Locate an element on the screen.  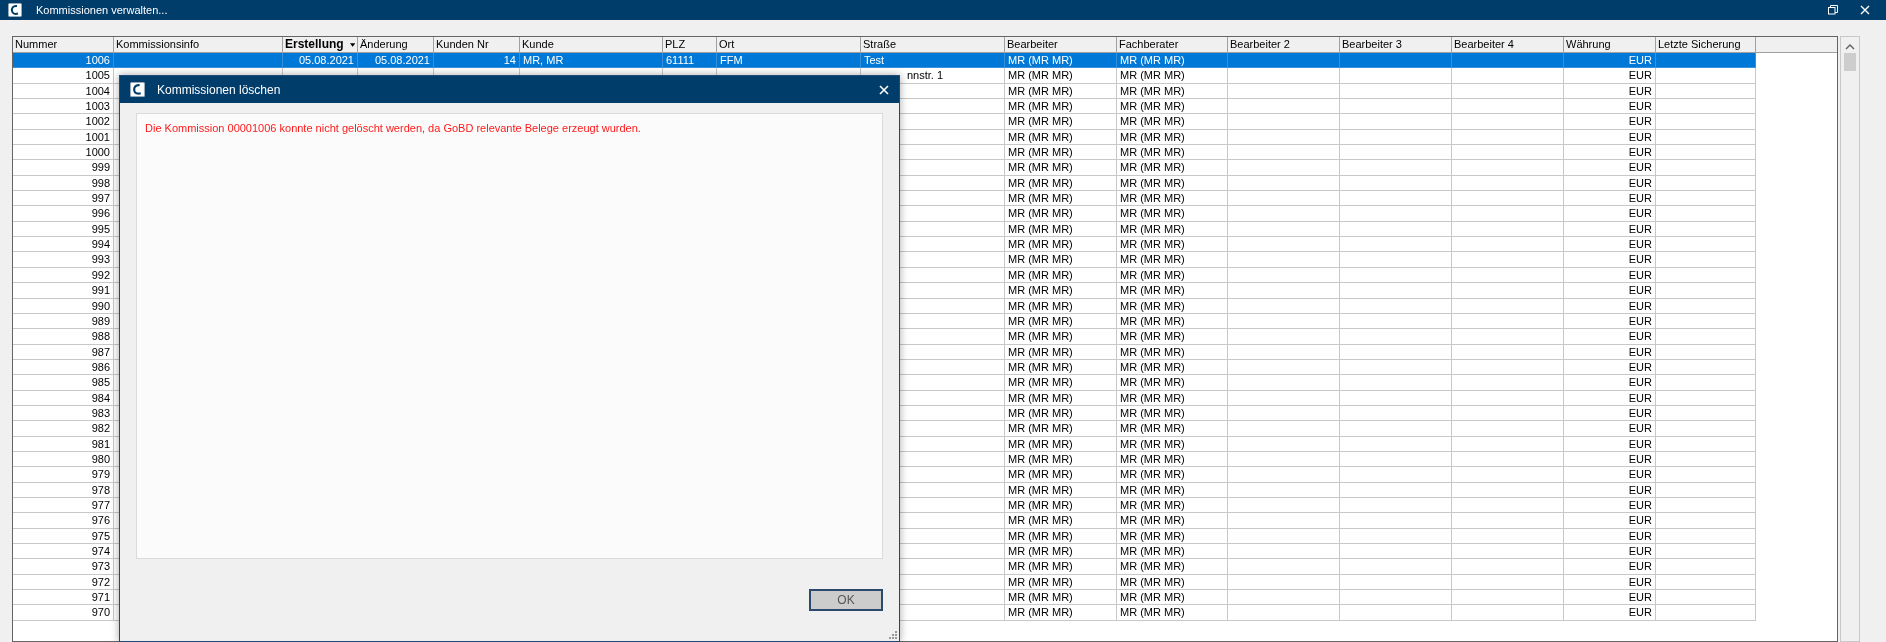
table-cell: 982 is located at coordinates (63, 429).